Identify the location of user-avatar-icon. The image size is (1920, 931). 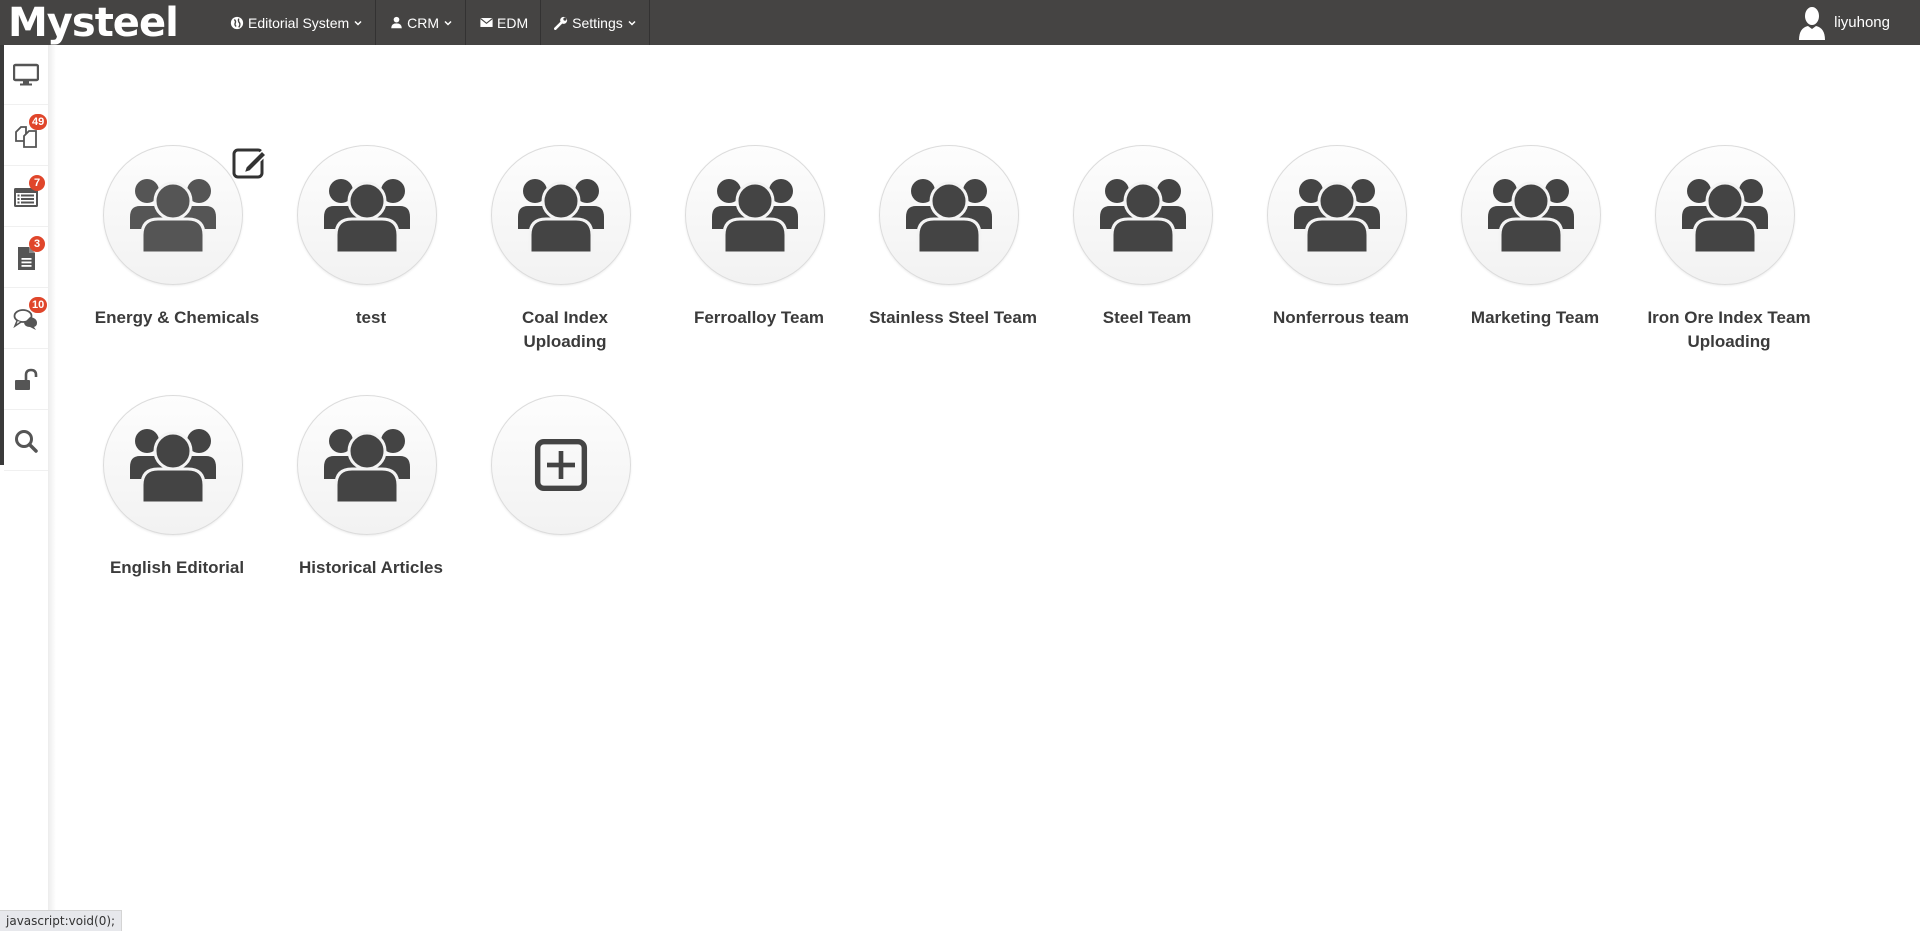
(1812, 23).